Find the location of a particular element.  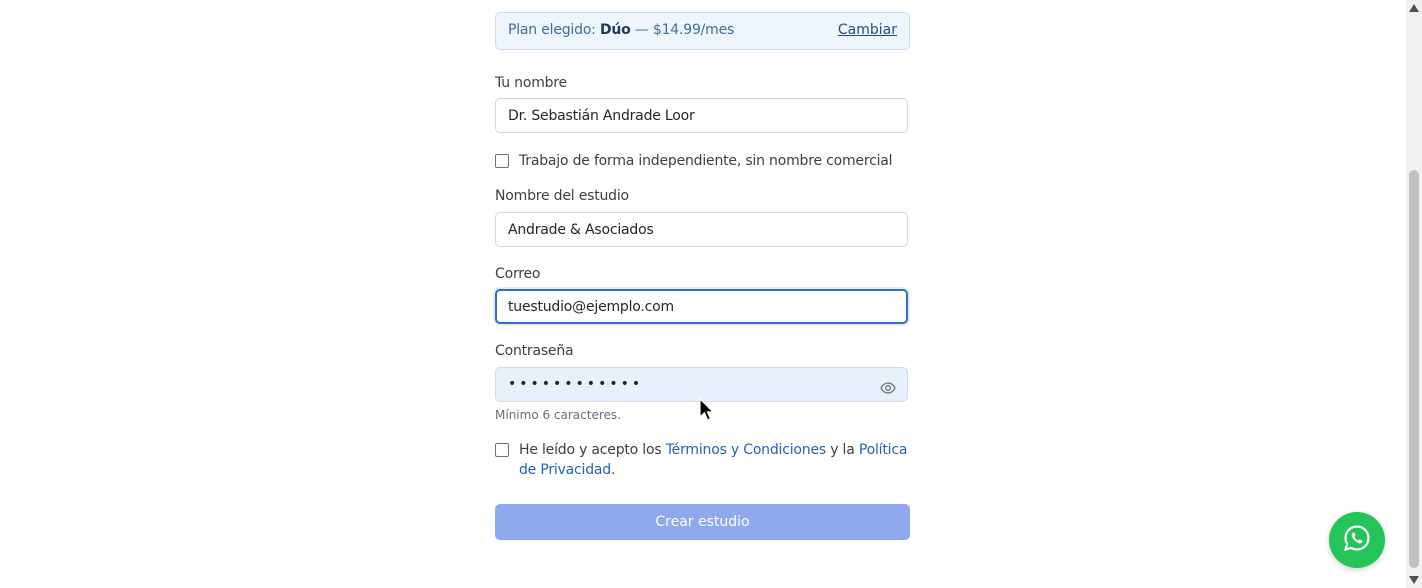

mouse-pointer-icon is located at coordinates (707, 411).